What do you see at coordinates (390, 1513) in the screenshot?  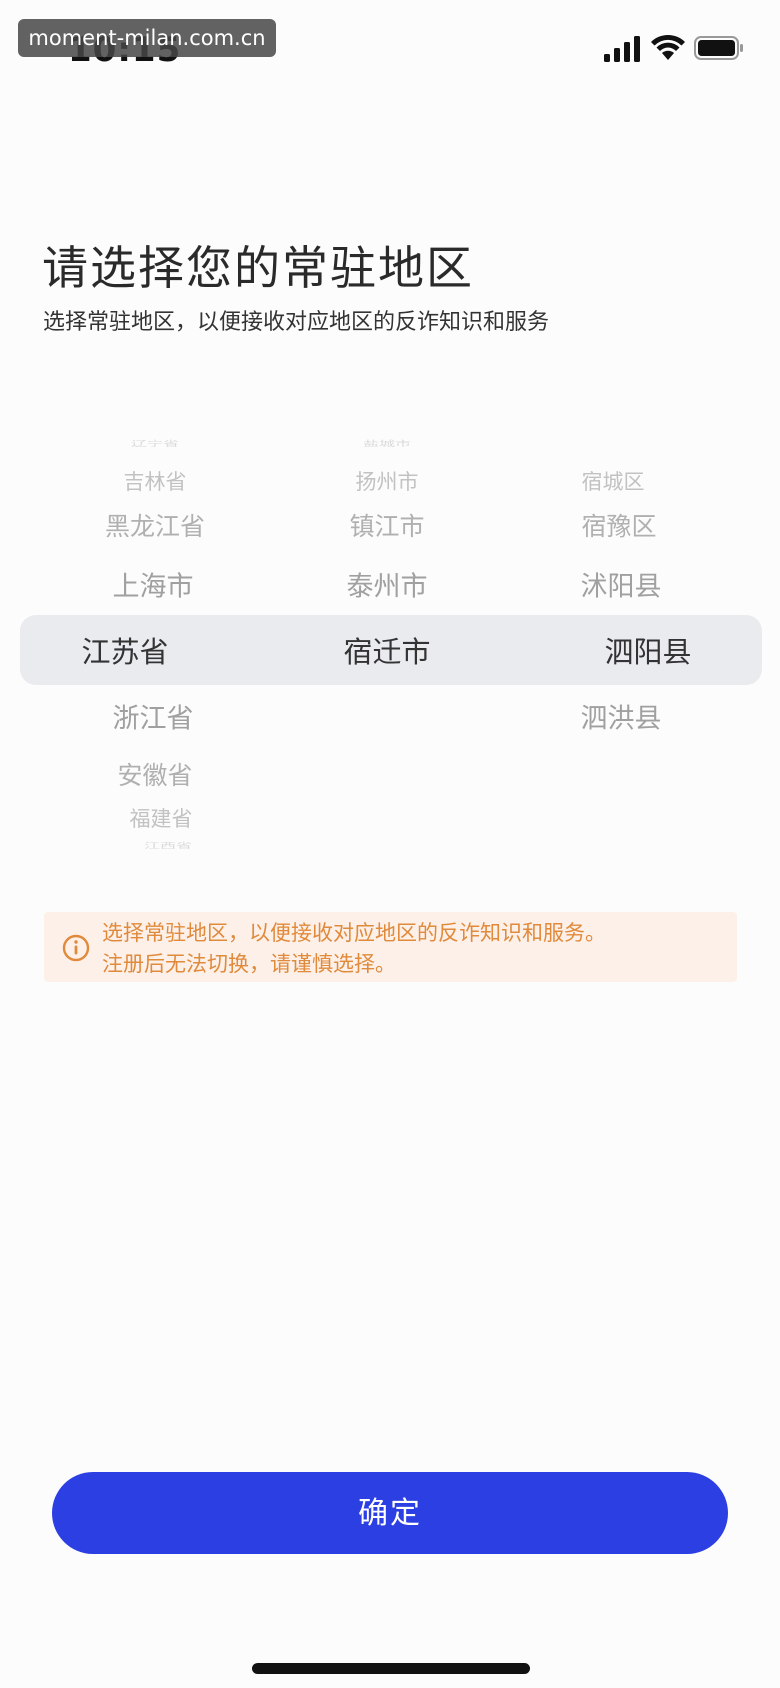 I see `confirm-button: 确定` at bounding box center [390, 1513].